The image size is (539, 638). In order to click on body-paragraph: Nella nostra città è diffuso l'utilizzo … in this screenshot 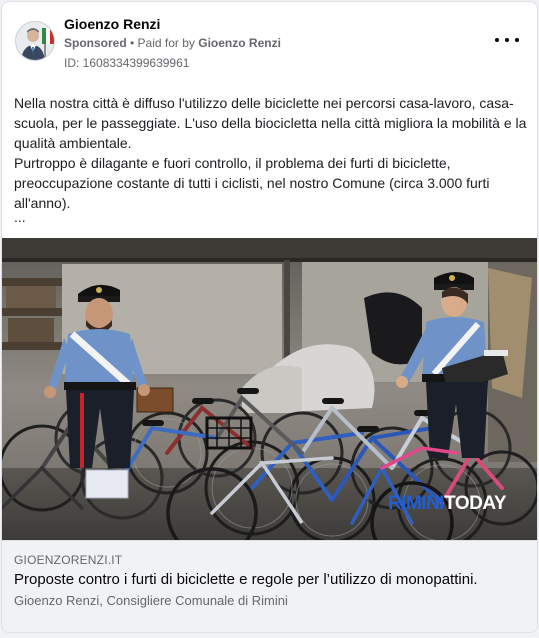, I will do `click(270, 123)`.